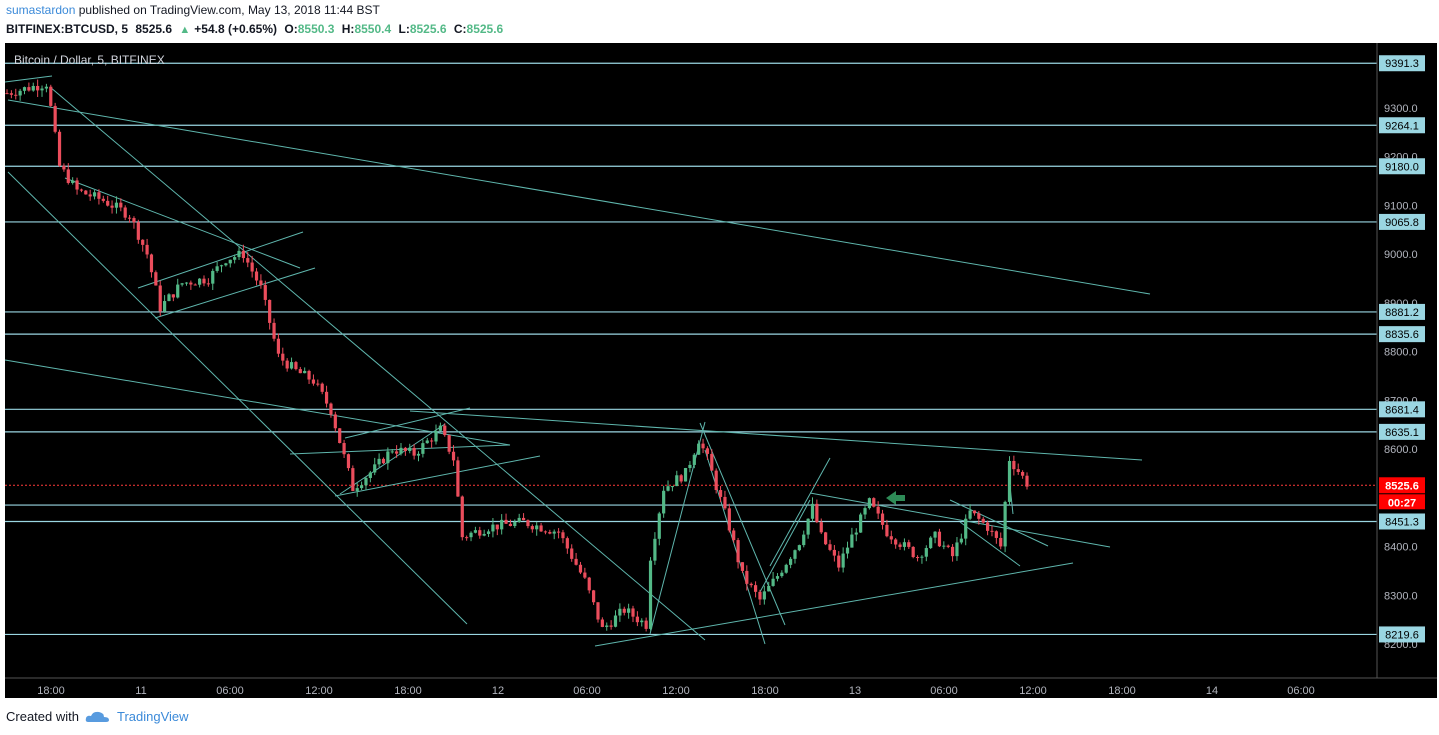 The height and width of the screenshot is (735, 1439). What do you see at coordinates (1402, 486) in the screenshot?
I see `current-price-label: 8525.6` at bounding box center [1402, 486].